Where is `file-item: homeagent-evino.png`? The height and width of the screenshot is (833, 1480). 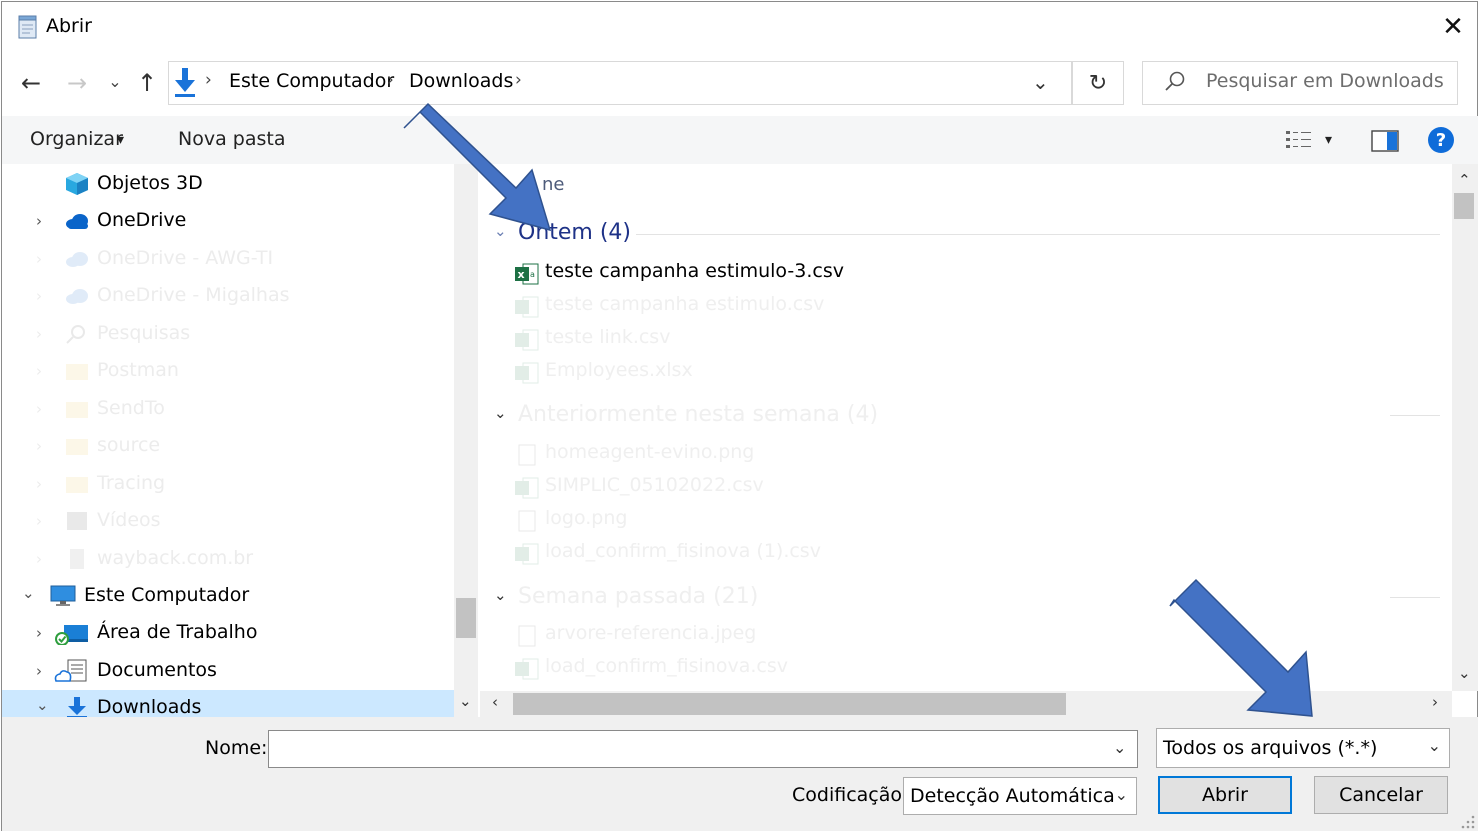
file-item: homeagent-evino.png is located at coordinates (814, 455).